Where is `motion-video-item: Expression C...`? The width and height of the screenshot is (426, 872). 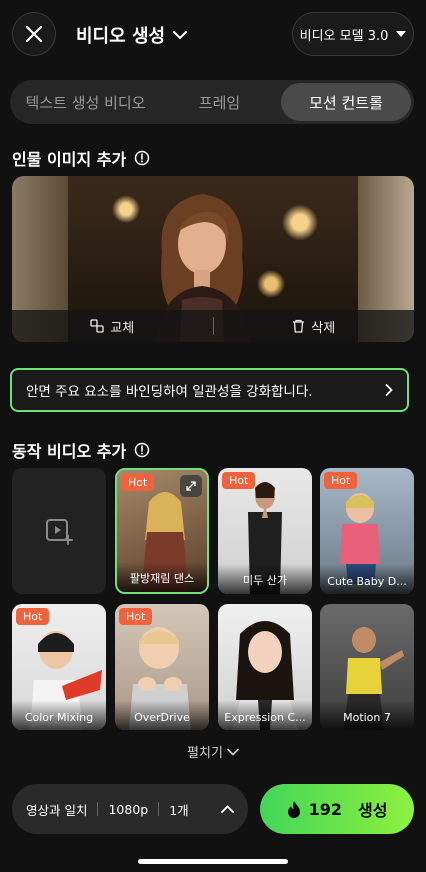 motion-video-item: Expression C... is located at coordinates (265, 667).